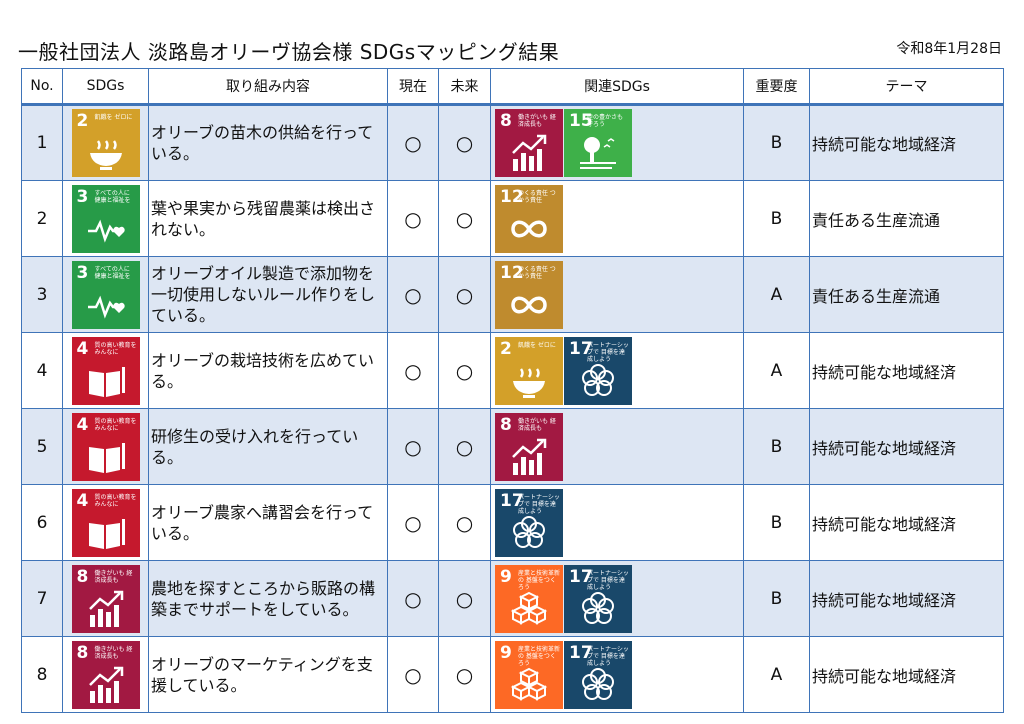 This screenshot has height=724, width=1024. I want to click on importance-grade: B, so click(776, 446).